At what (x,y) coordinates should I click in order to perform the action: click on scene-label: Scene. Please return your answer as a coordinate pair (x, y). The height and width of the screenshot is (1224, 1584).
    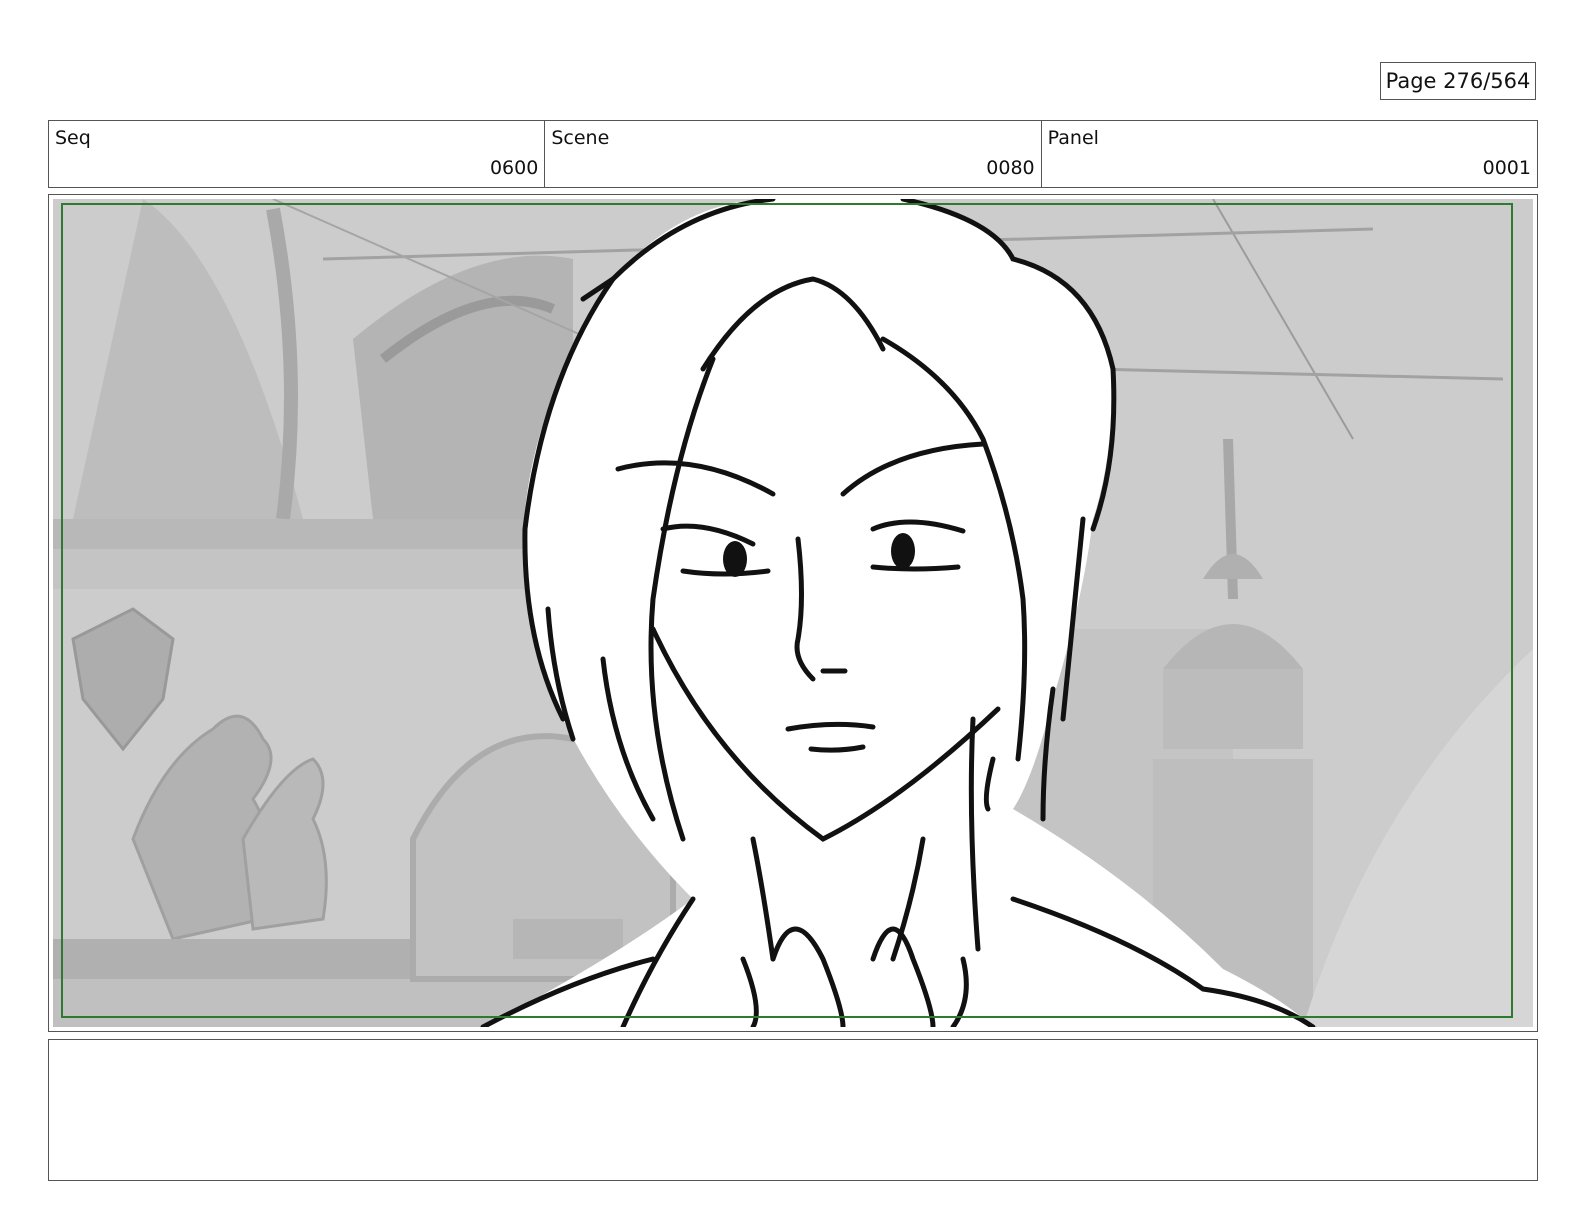
    Looking at the image, I should click on (580, 138).